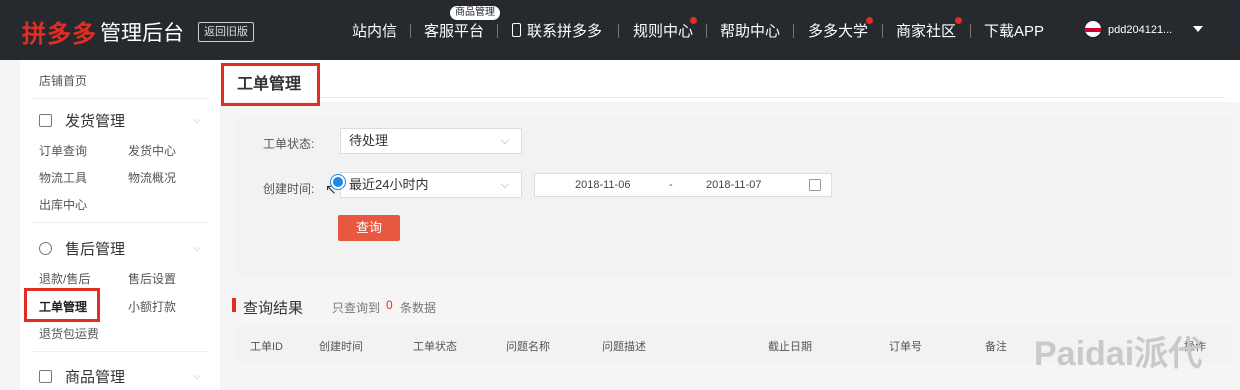 This screenshot has width=1240, height=390. Describe the element at coordinates (374, 30) in the screenshot. I see `nav-inbox: 站内信` at that location.